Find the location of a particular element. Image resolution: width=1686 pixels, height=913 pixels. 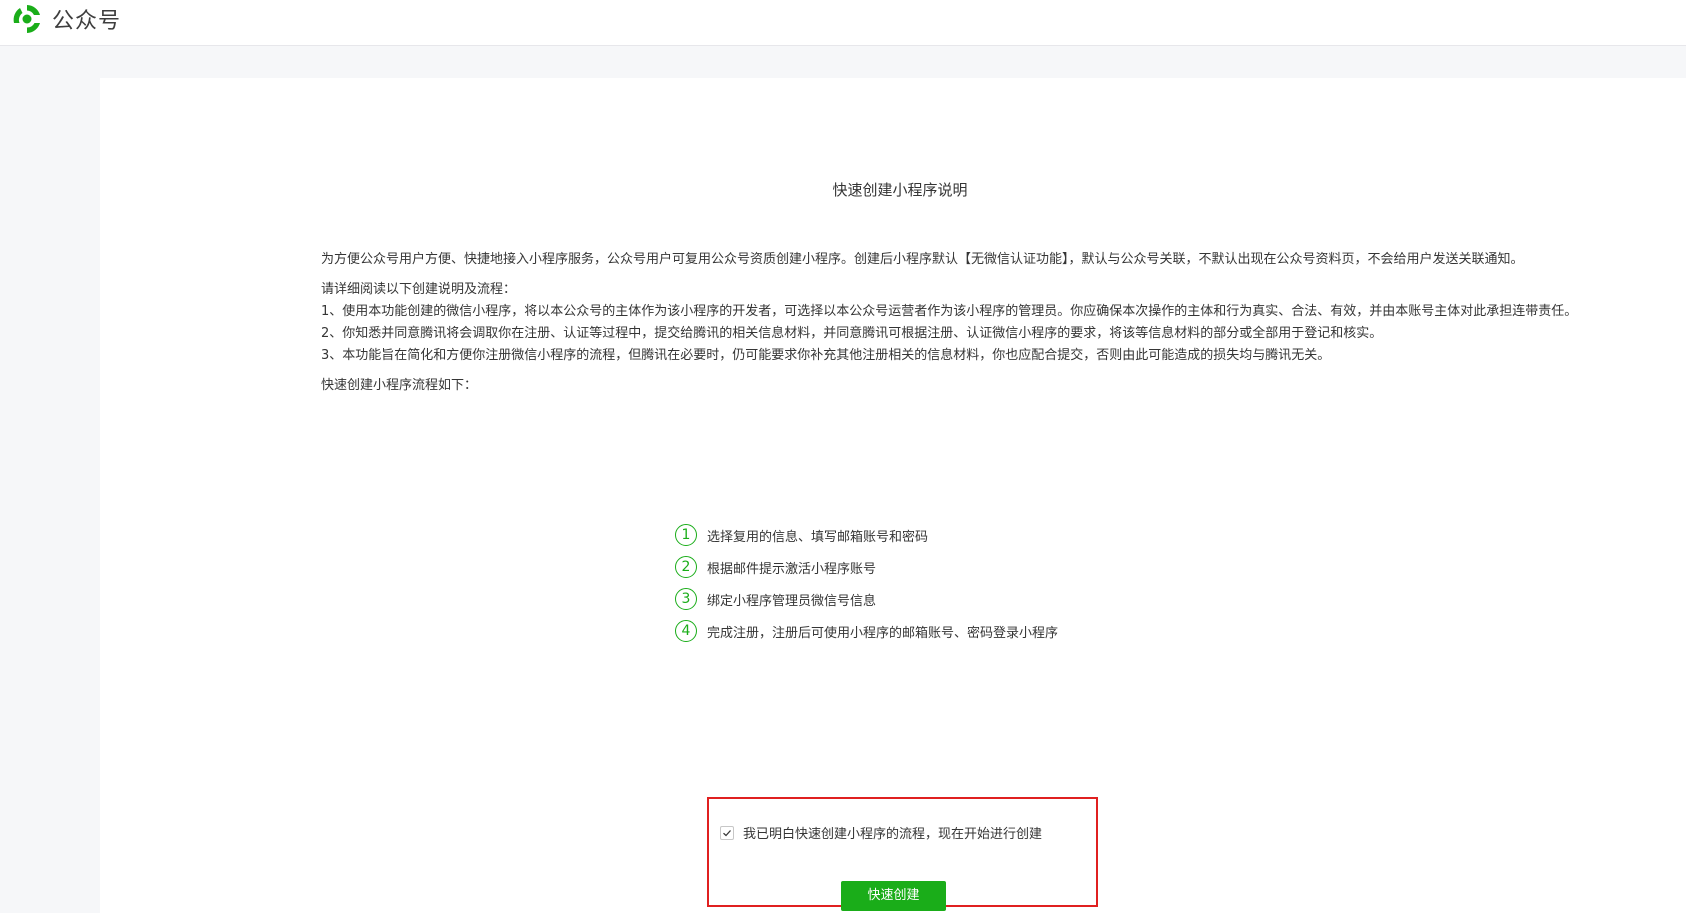

agreement-row: 我已明白快速创建小程序的流程，现在开始进行创建 is located at coordinates (881, 832).